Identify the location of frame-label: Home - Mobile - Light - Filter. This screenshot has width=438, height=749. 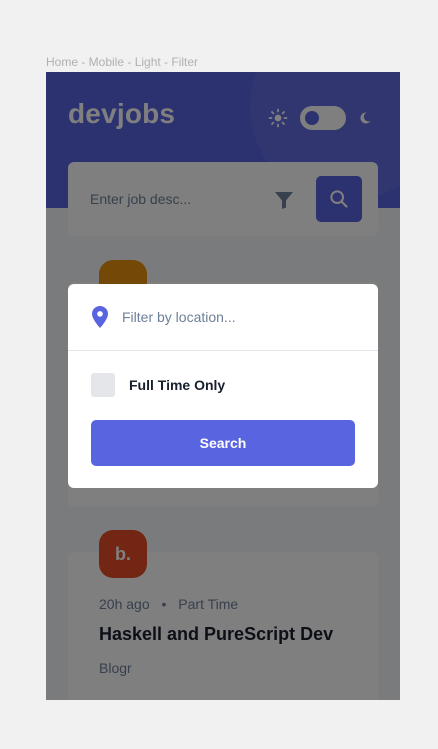
(122, 62).